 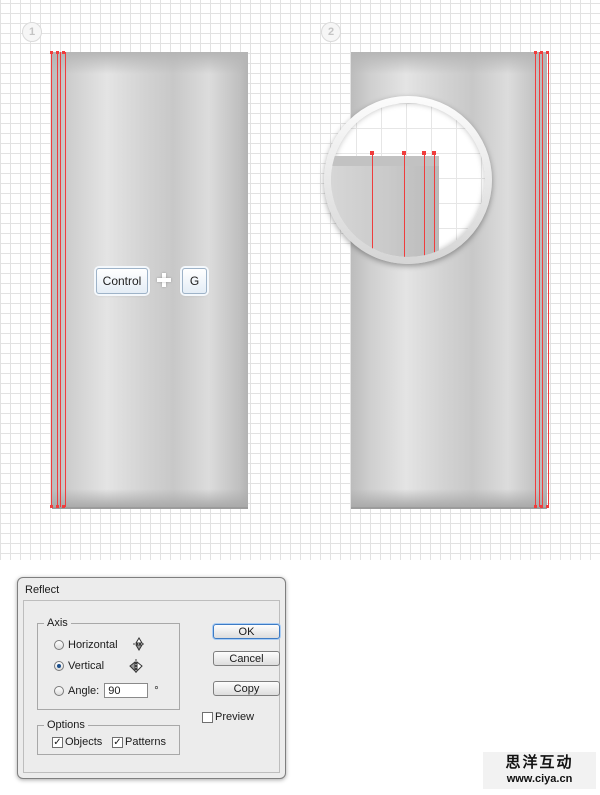 I want to click on angle-radio, so click(x=59, y=690).